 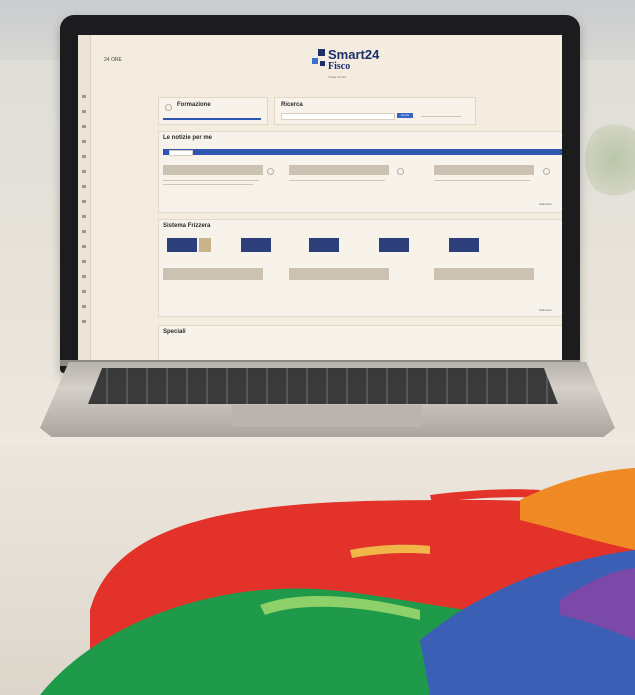 I want to click on laptop-keyboard, so click(x=323, y=386).